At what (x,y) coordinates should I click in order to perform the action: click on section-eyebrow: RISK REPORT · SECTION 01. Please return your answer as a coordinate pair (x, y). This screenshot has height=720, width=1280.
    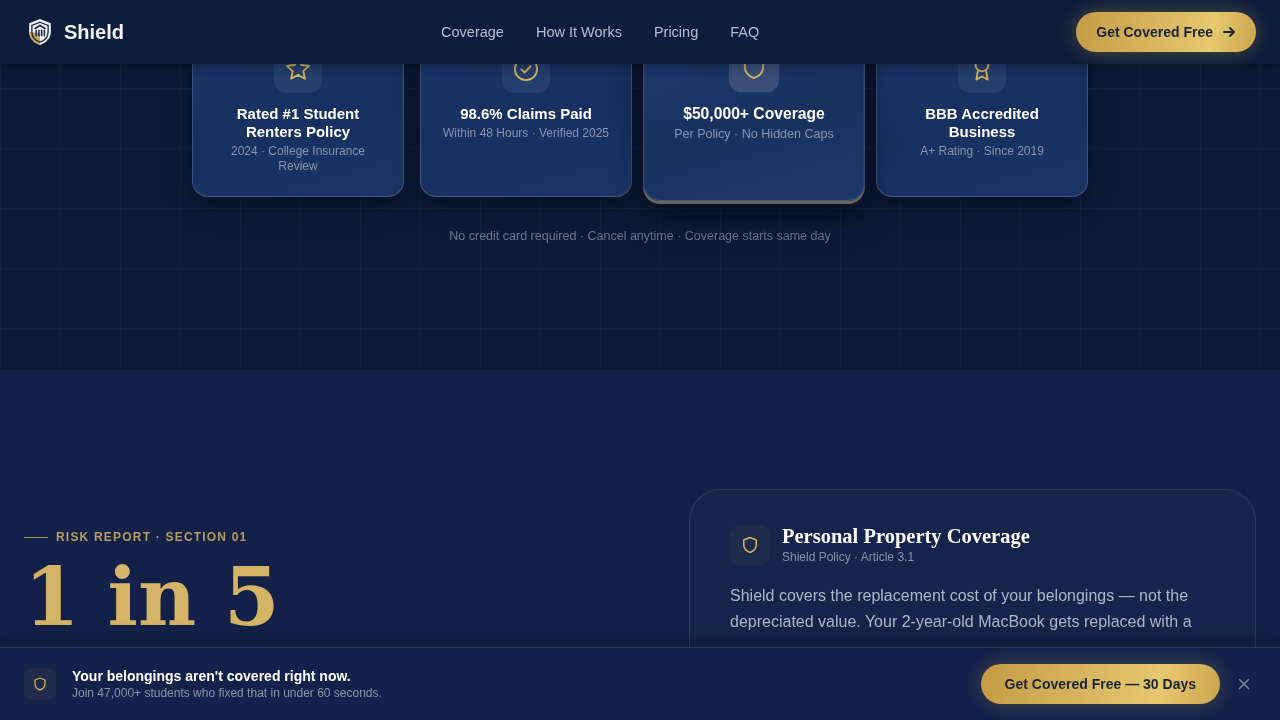
    Looking at the image, I should click on (152, 537).